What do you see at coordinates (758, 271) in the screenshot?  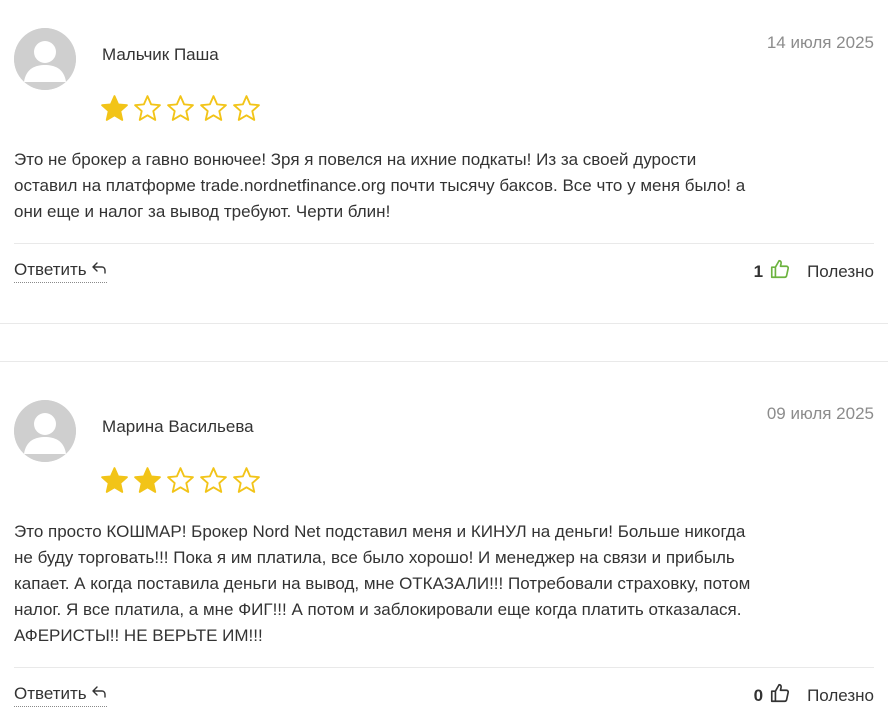 I see `helpful-count: 1` at bounding box center [758, 271].